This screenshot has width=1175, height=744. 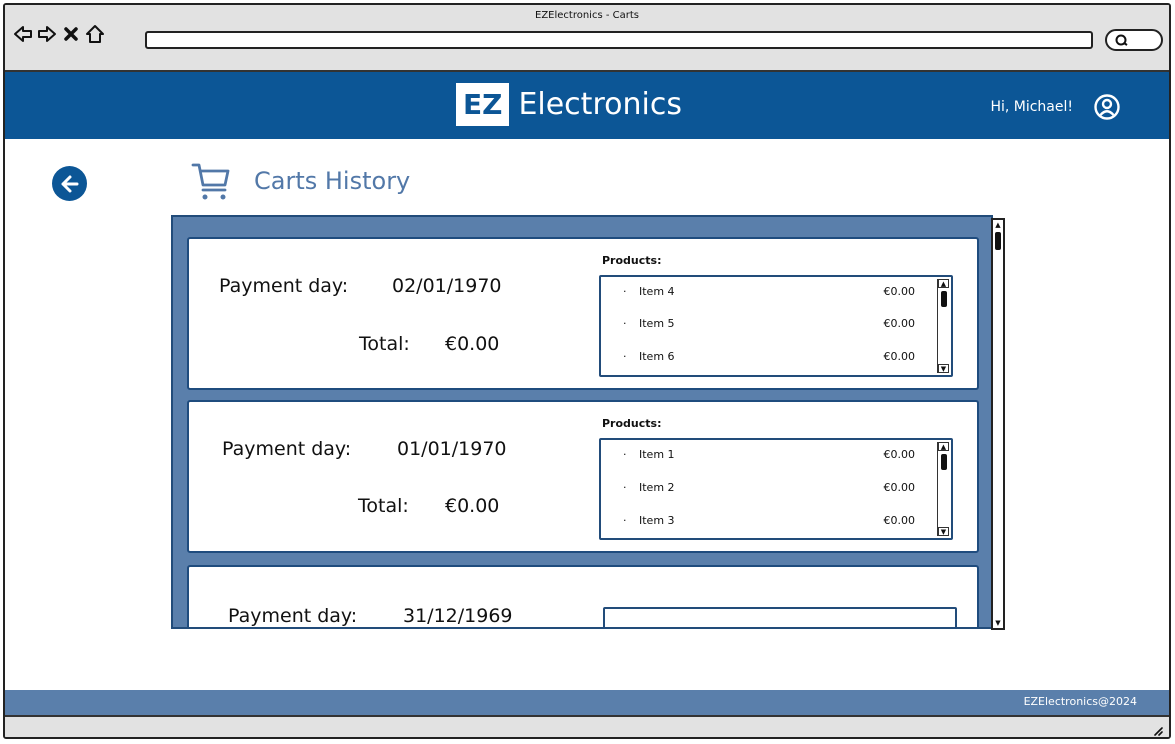 I want to click on app-header: EZ Electronics Hi, Michael!, so click(x=587, y=105).